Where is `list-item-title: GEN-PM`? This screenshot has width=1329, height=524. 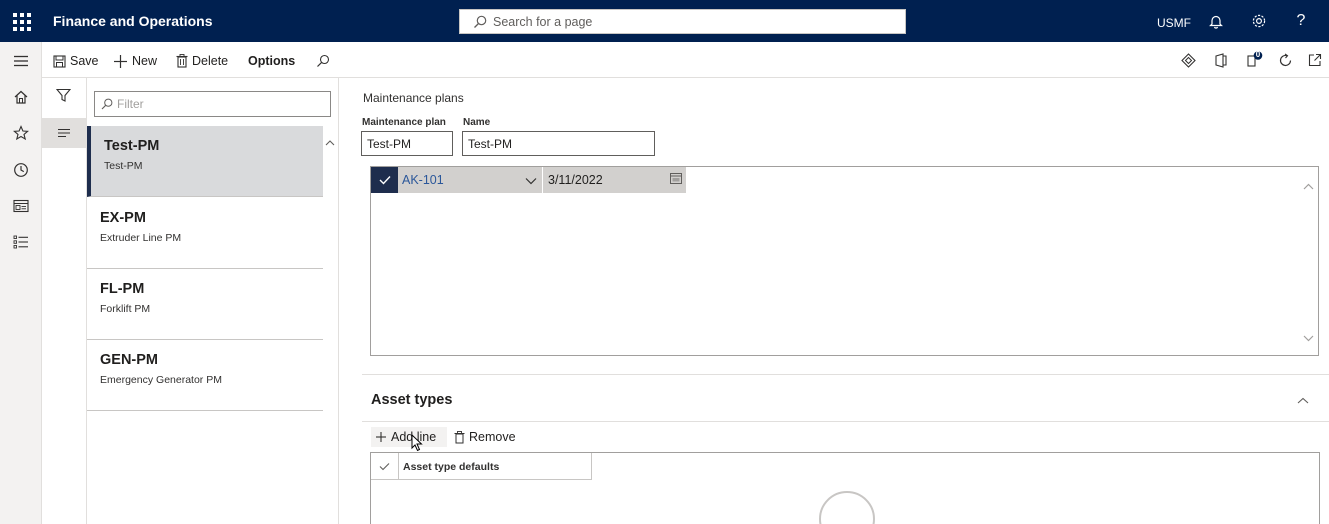 list-item-title: GEN-PM is located at coordinates (129, 360).